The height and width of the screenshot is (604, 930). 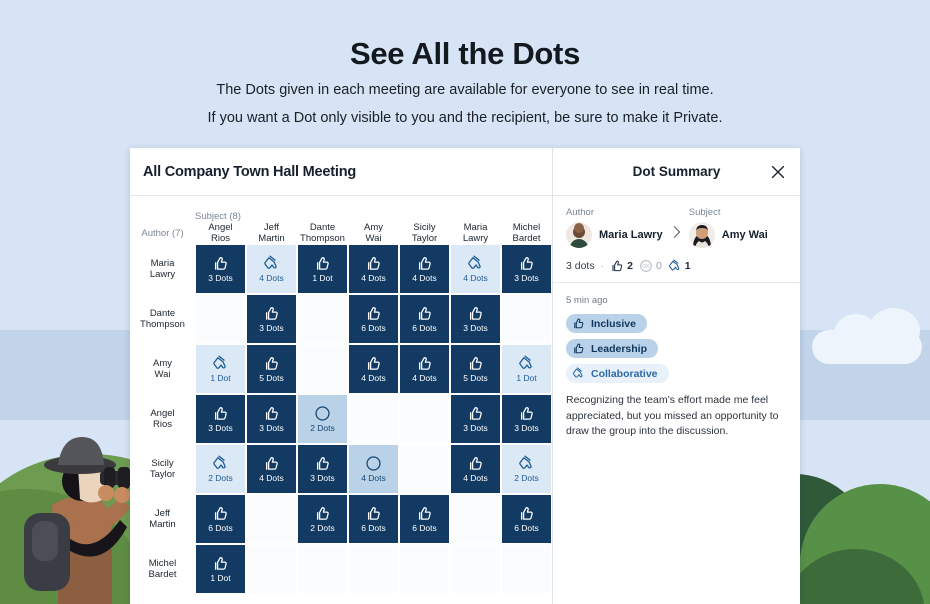 I want to click on dot-summary-header: Dot Summary, so click(x=676, y=172).